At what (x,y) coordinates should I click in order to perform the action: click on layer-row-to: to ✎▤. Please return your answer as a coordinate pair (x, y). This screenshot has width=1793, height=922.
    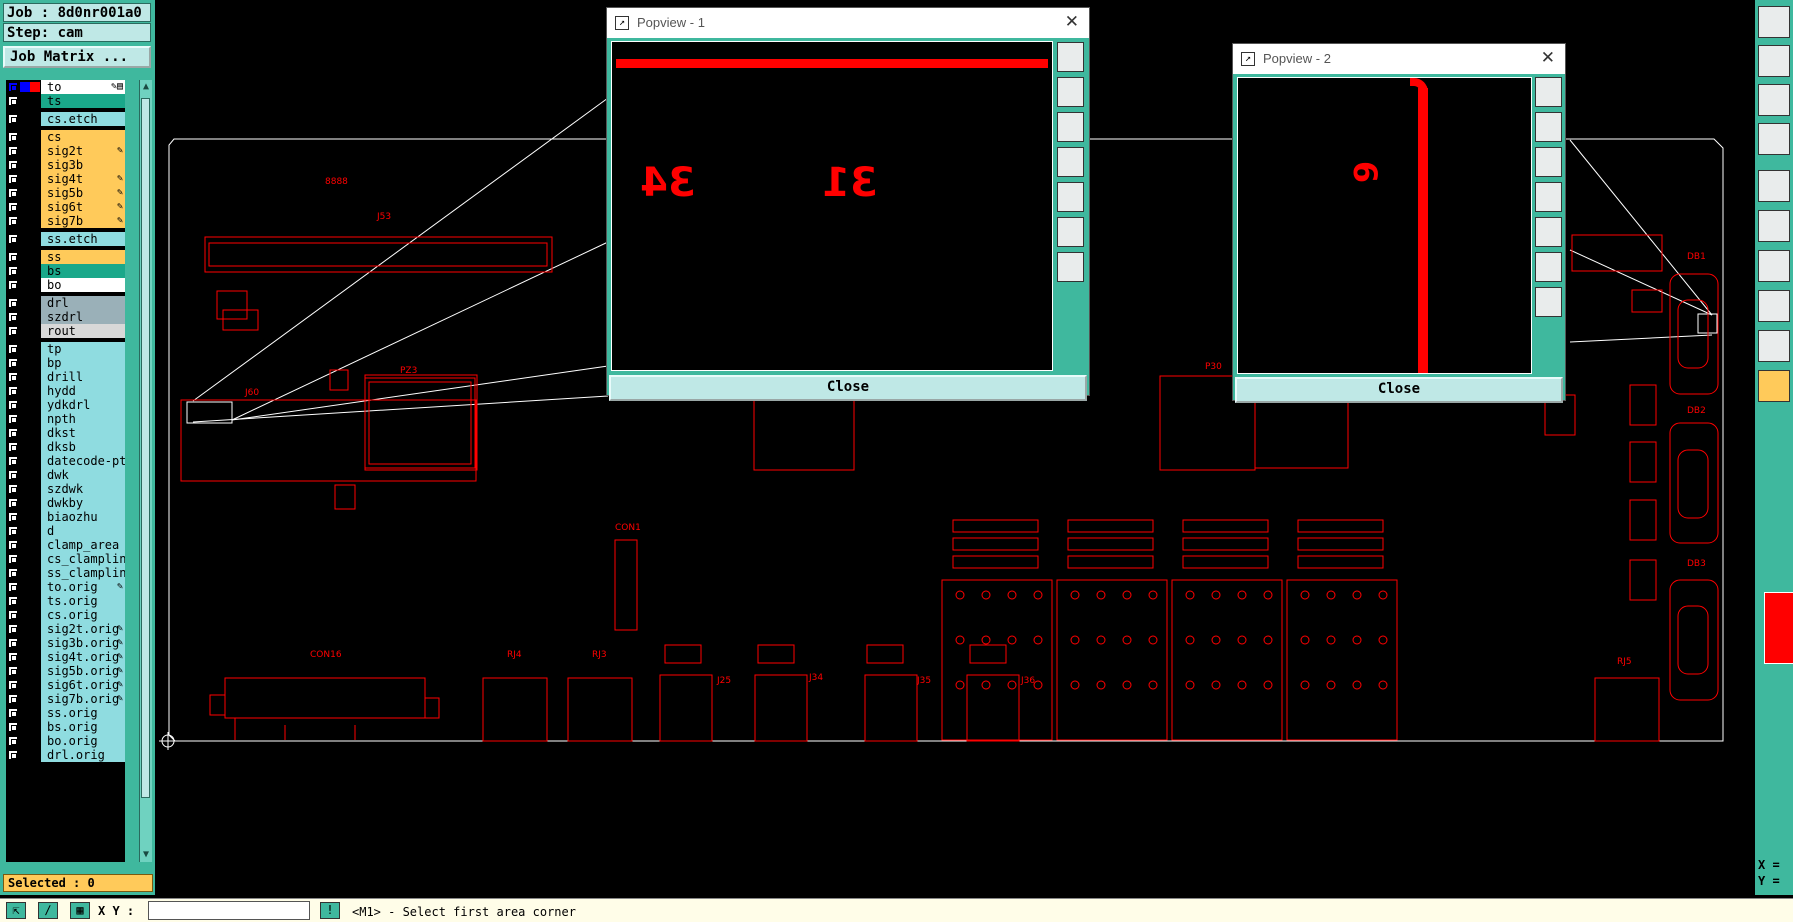
    Looking at the image, I should click on (65, 87).